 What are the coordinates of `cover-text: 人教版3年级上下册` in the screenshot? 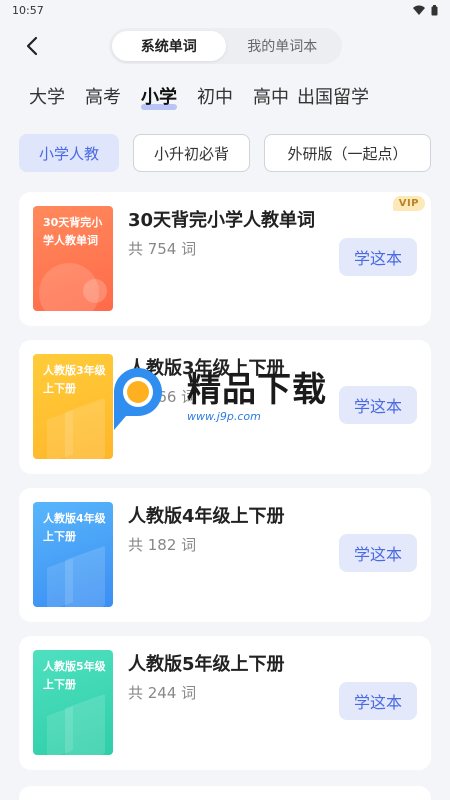 It's located at (74, 379).